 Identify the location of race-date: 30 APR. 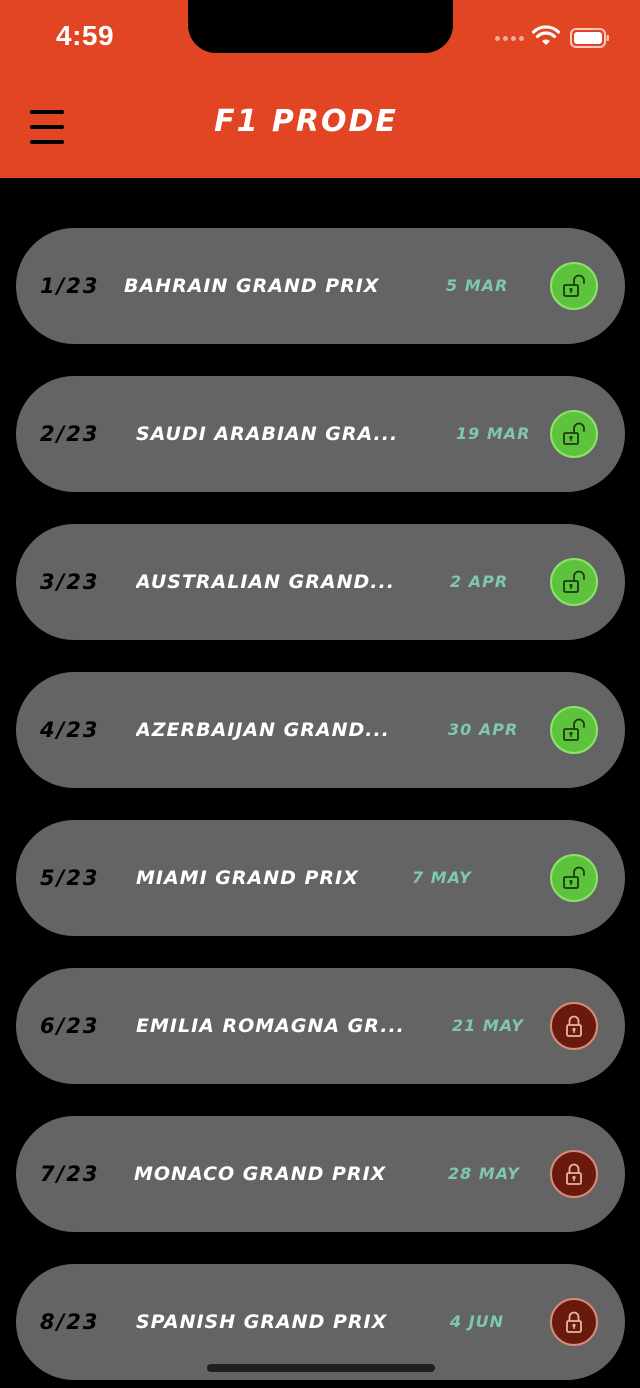
(483, 729).